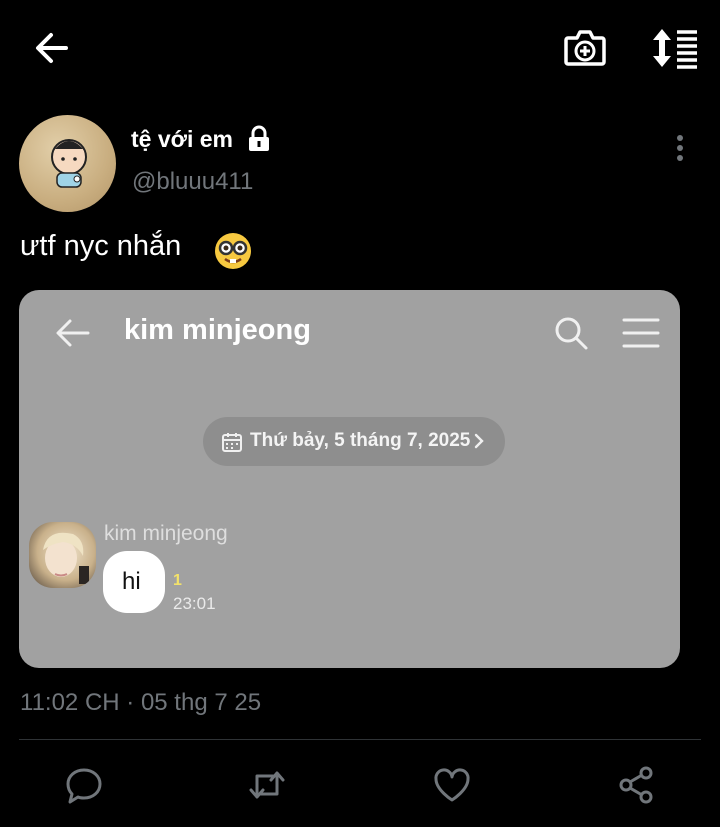 The width and height of the screenshot is (720, 827). I want to click on divider, so click(360, 739).